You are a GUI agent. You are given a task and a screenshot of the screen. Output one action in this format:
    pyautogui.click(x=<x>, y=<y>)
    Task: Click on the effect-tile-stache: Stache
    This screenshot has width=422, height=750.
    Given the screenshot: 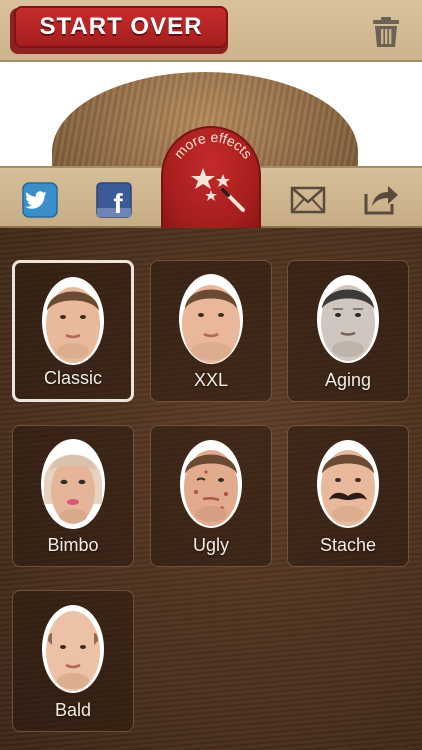 What is the action you would take?
    pyautogui.click(x=348, y=496)
    